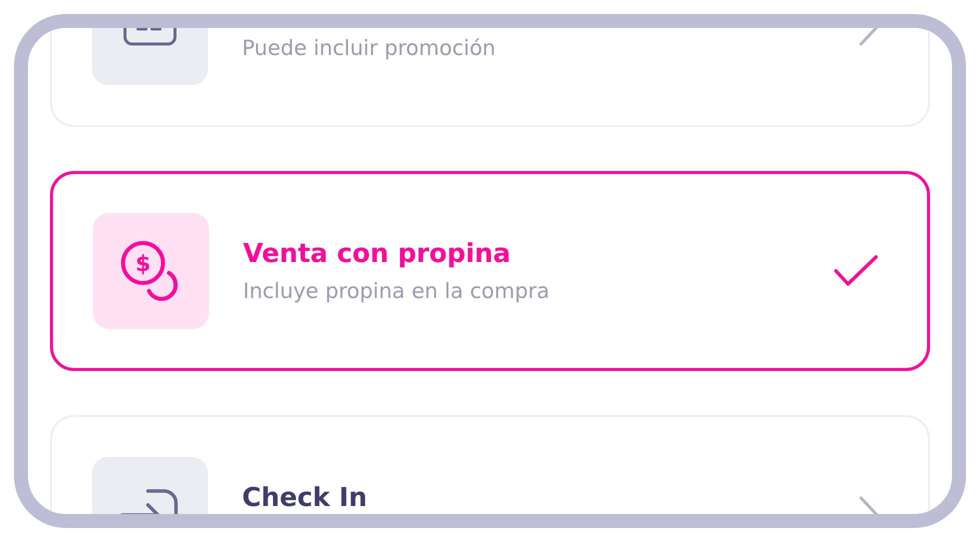 The image size is (980, 533). What do you see at coordinates (377, 254) in the screenshot?
I see `option-title: Venta con propina` at bounding box center [377, 254].